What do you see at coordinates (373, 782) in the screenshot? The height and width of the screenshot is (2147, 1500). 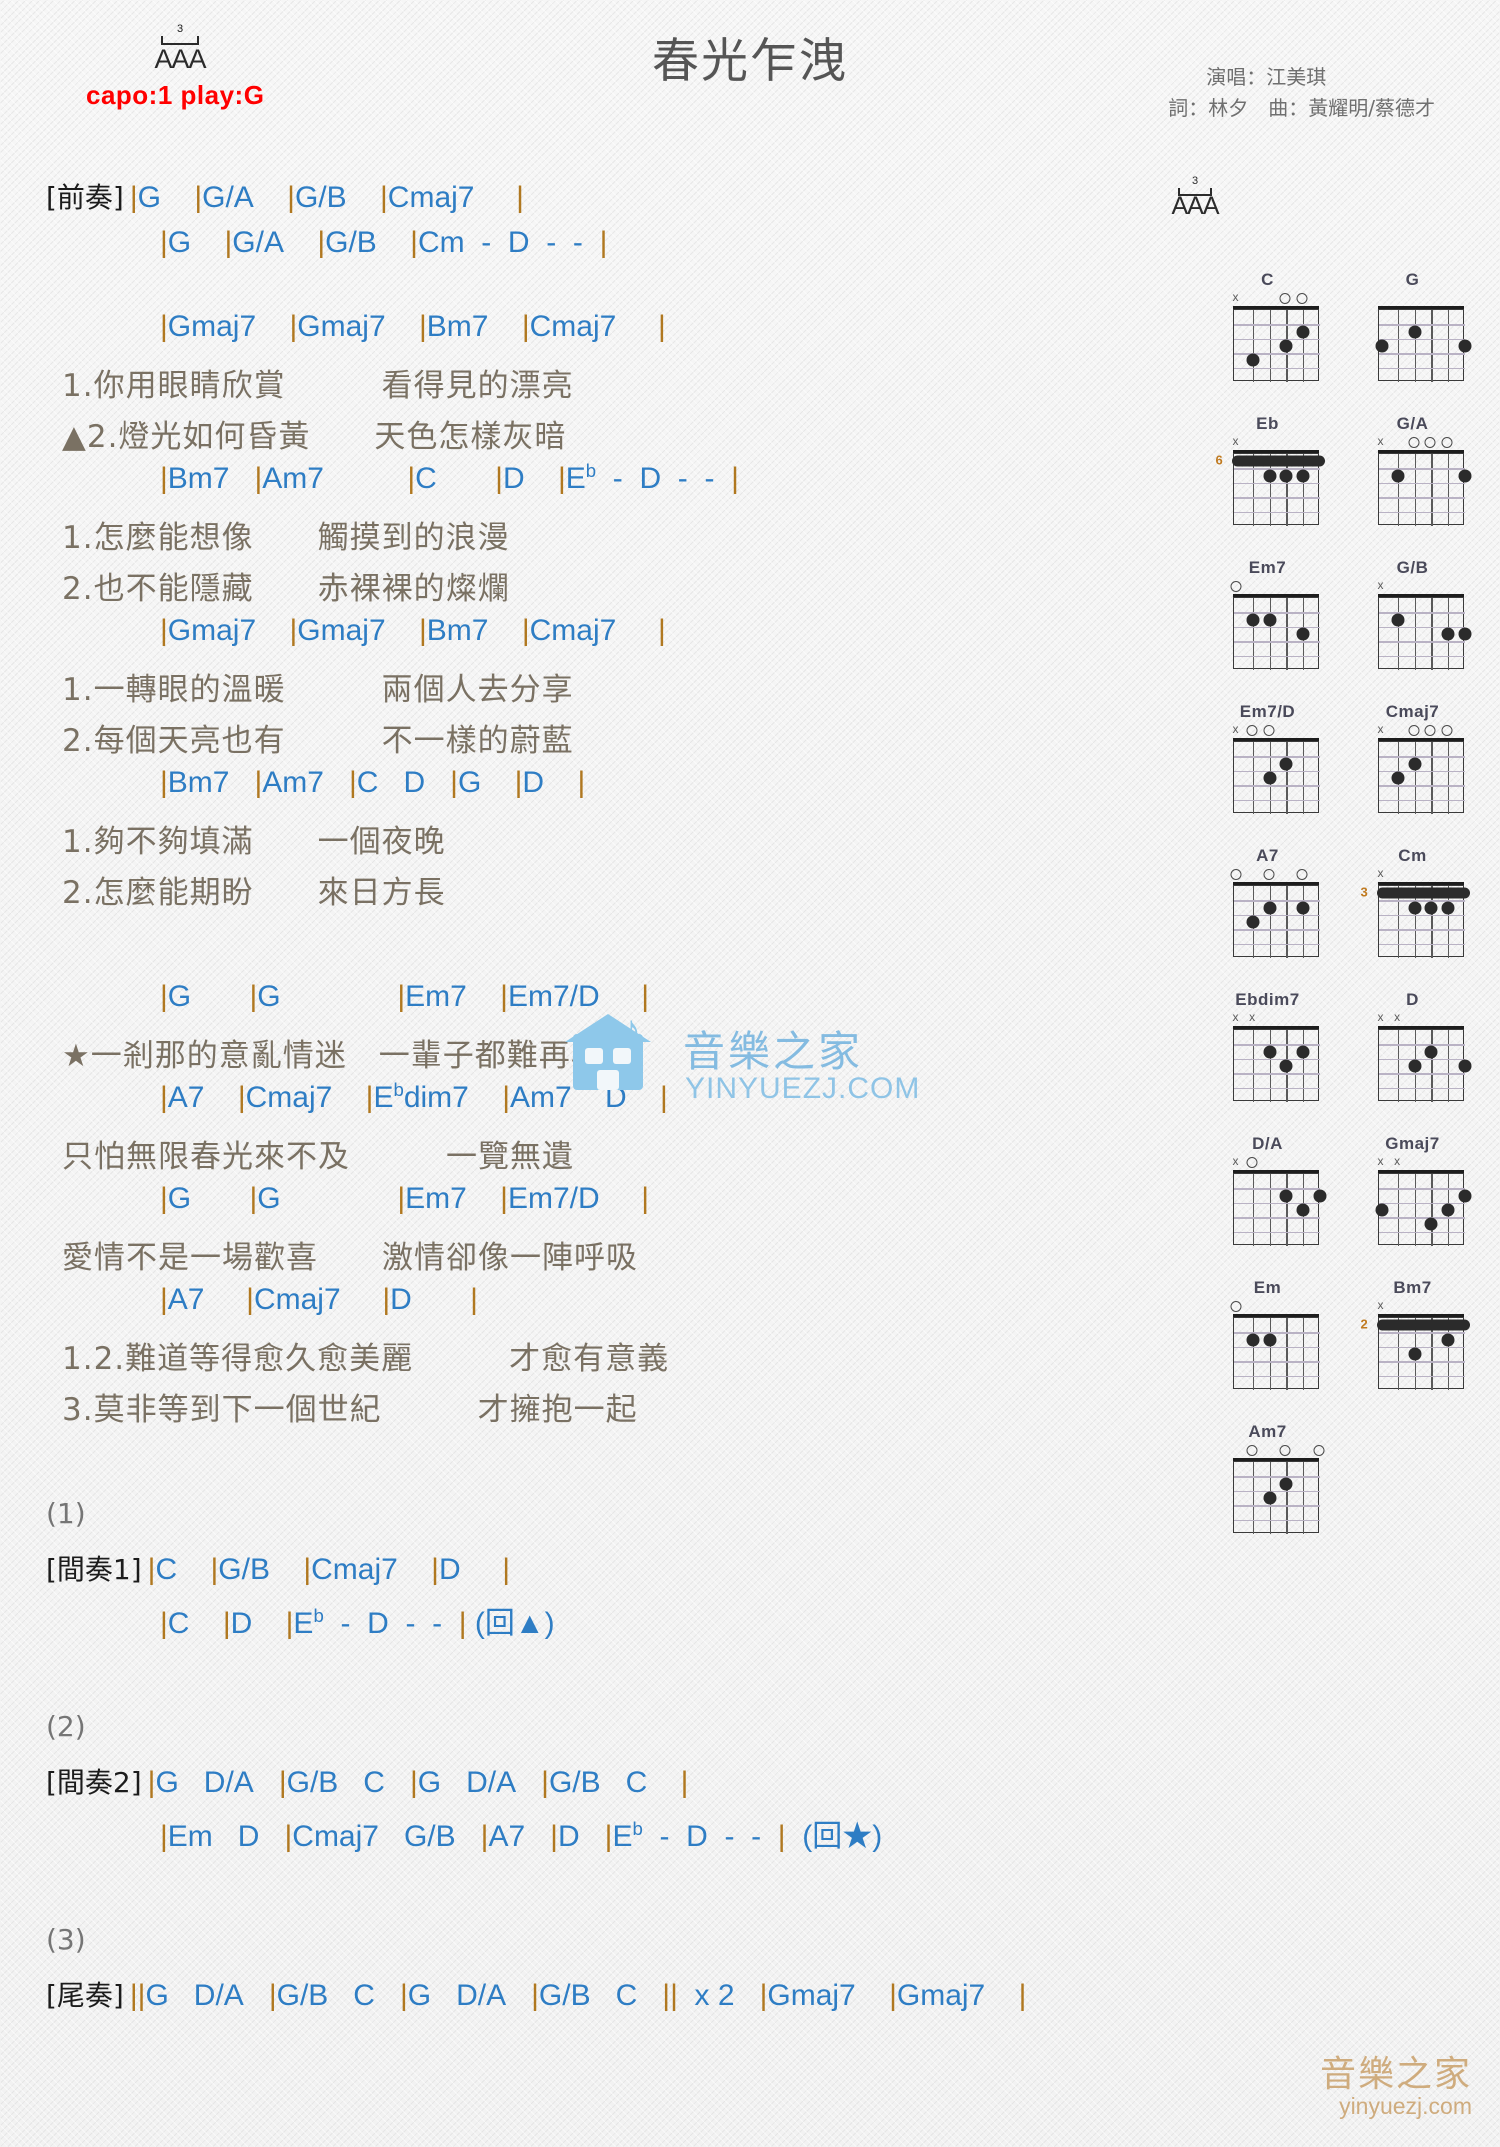 I see `chord-line: |Bm7 |Am7 |C D |G |D |` at bounding box center [373, 782].